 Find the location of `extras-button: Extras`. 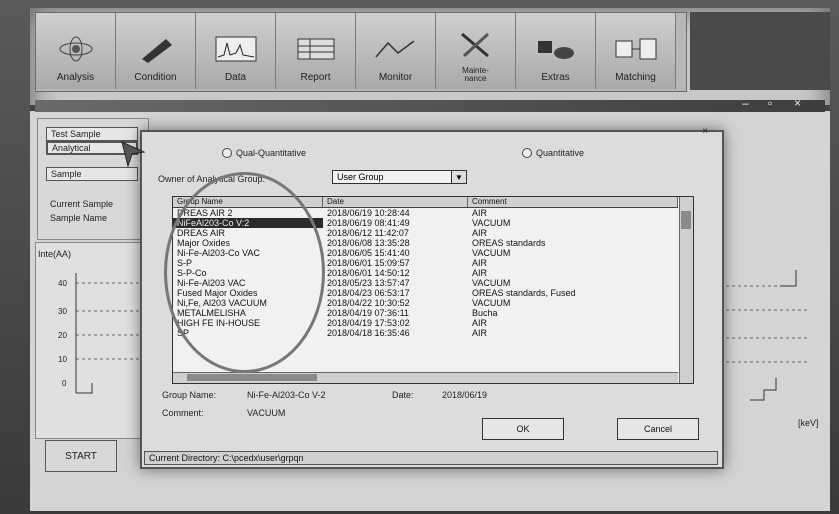

extras-button: Extras is located at coordinates (556, 51).